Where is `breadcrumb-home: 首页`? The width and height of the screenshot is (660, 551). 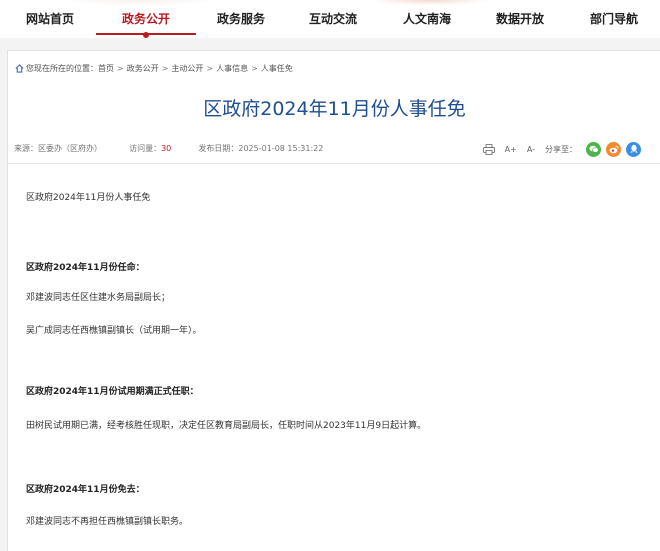
breadcrumb-home: 首页 is located at coordinates (106, 68).